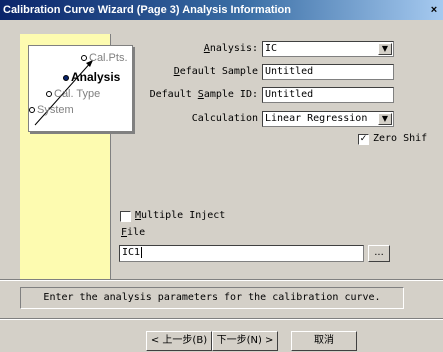 The height and width of the screenshot is (352, 443). Describe the element at coordinates (328, 95) in the screenshot. I see `default-sample-id-input: Untitled` at that location.